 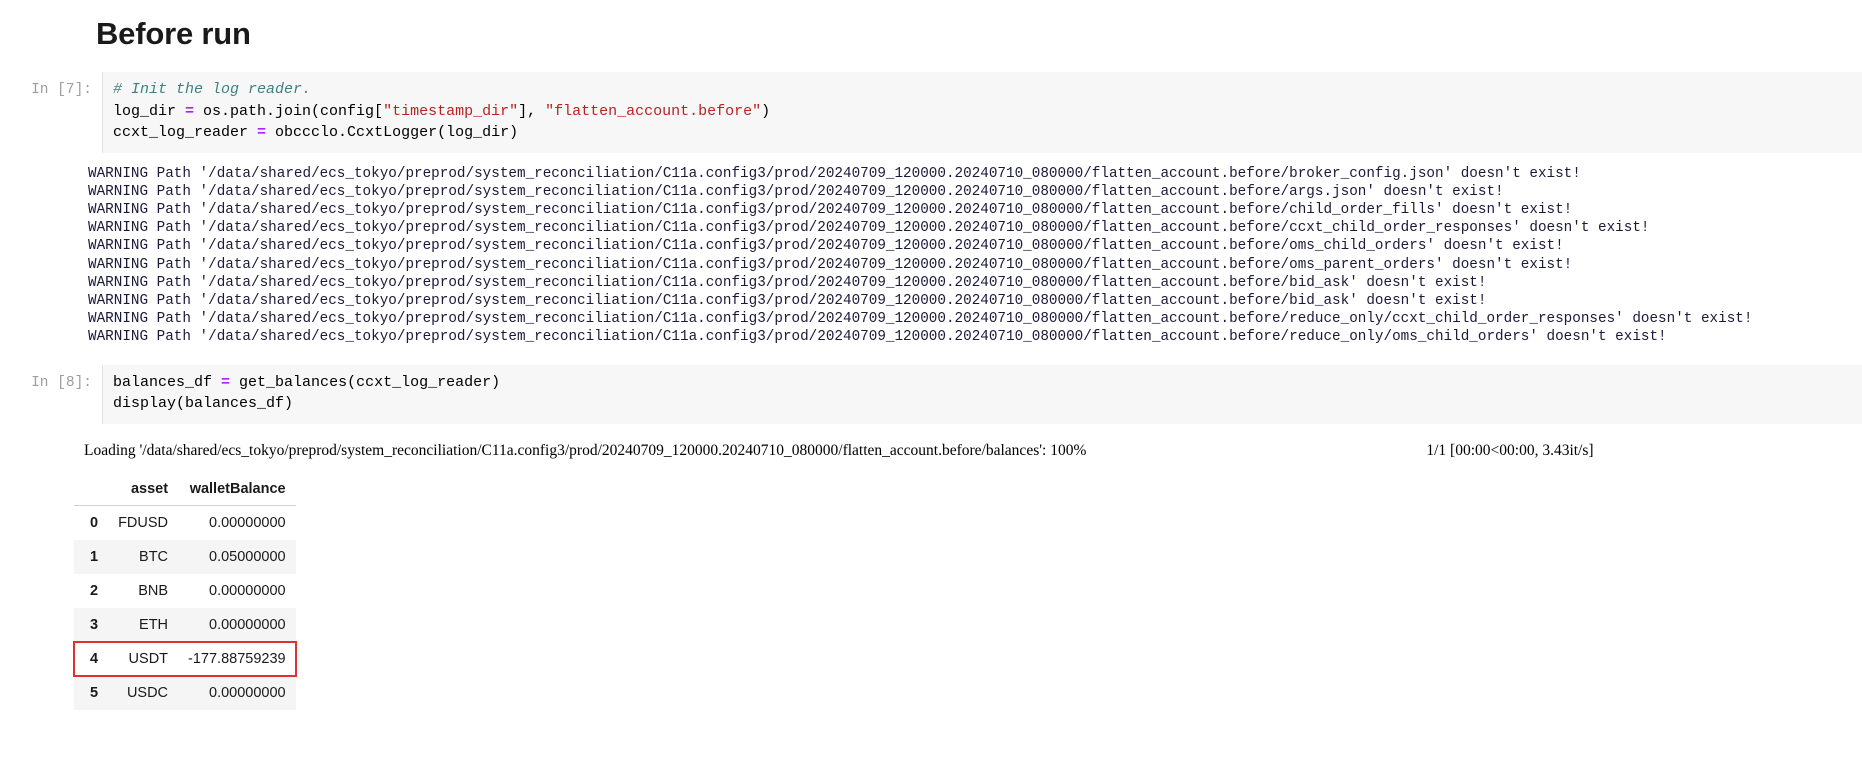 I want to click on table-row-index: 4, so click(x=94, y=658).